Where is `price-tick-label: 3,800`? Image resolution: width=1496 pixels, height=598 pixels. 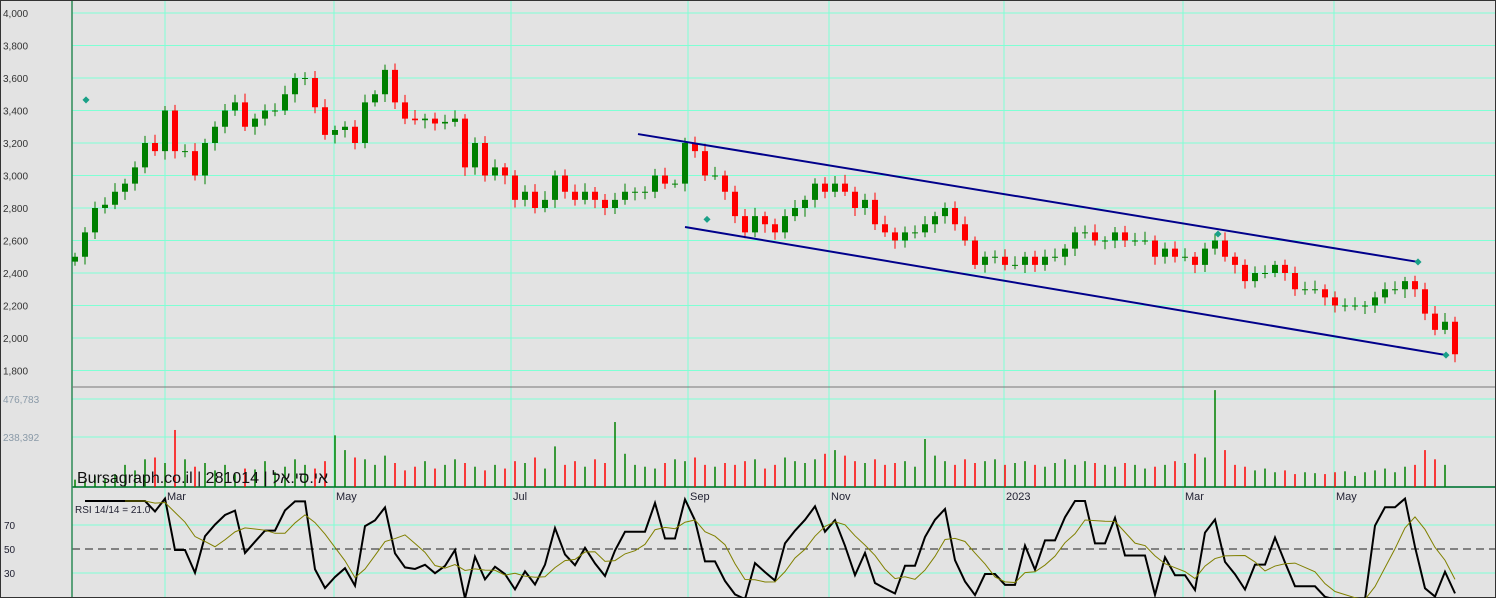 price-tick-label: 3,800 is located at coordinates (15, 47).